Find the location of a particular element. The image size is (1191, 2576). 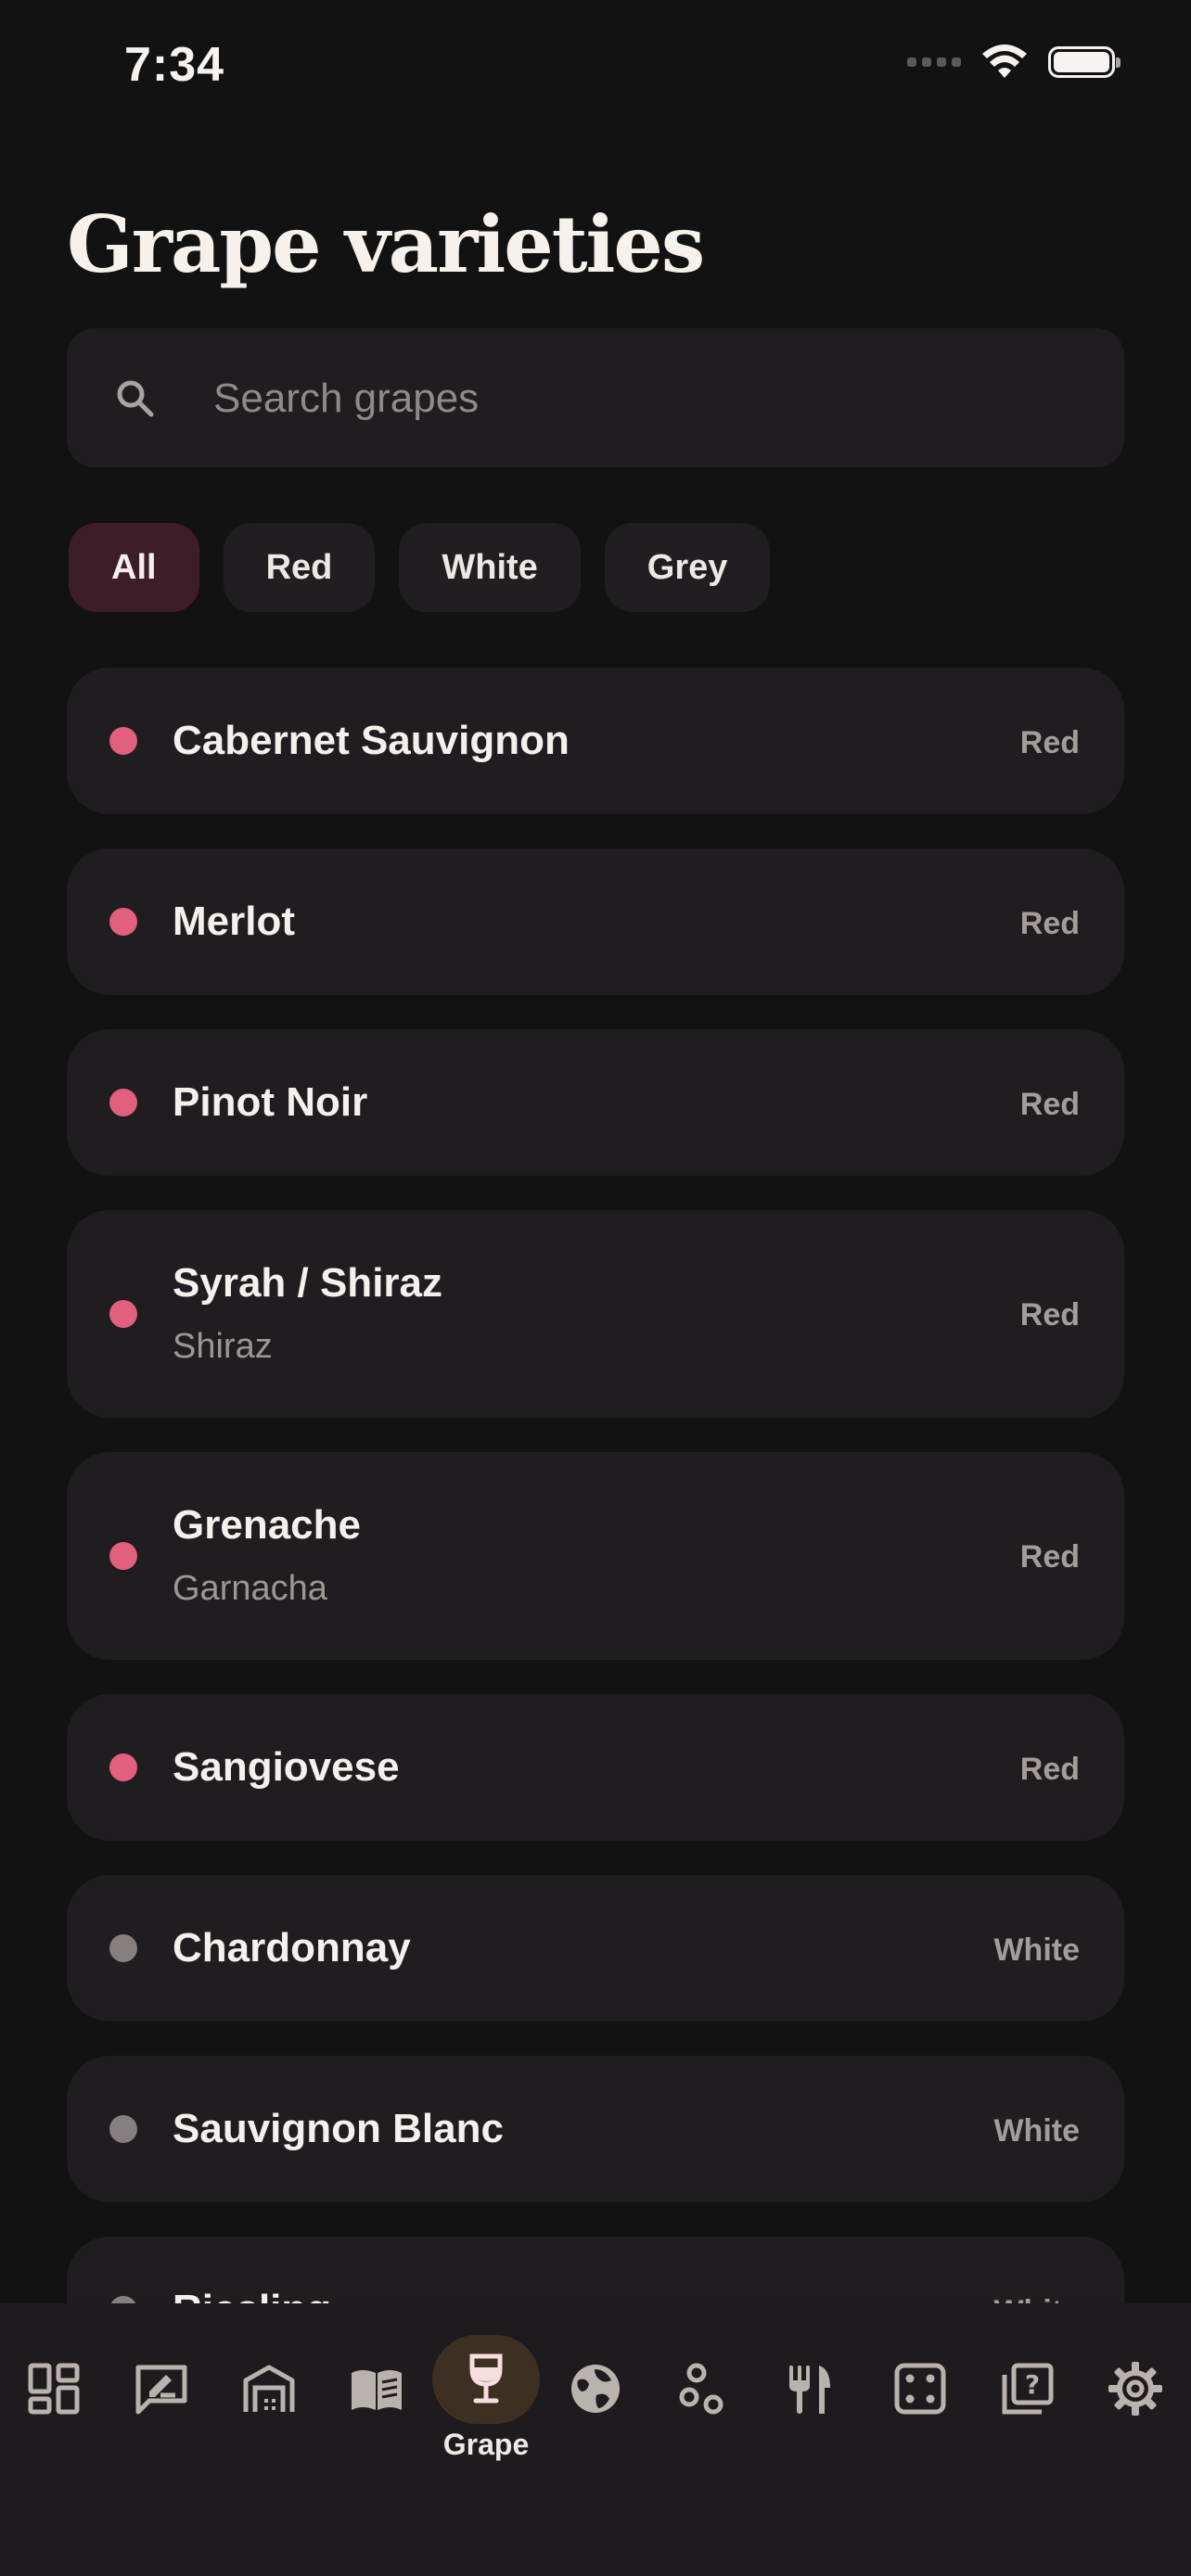

dice-icon is located at coordinates (920, 2389).